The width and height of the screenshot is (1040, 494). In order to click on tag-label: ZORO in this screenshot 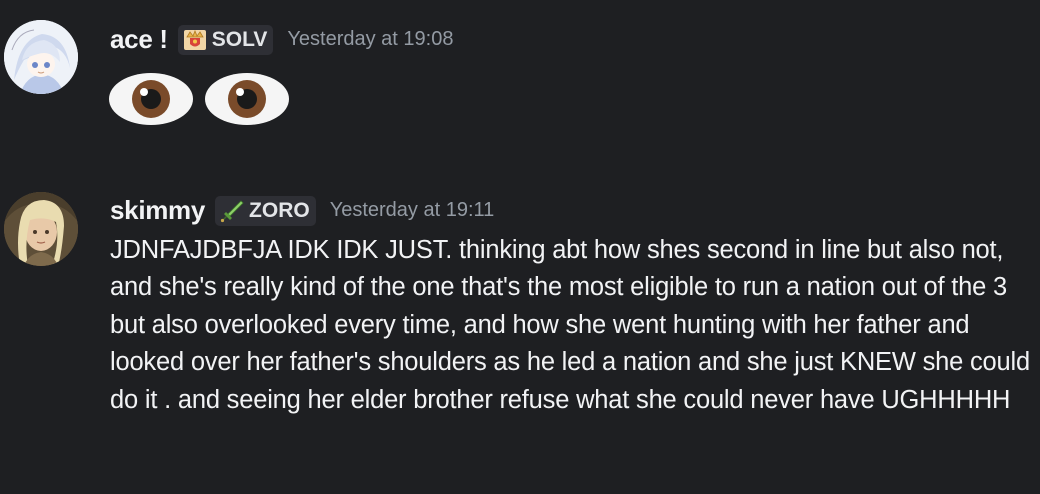, I will do `click(279, 210)`.